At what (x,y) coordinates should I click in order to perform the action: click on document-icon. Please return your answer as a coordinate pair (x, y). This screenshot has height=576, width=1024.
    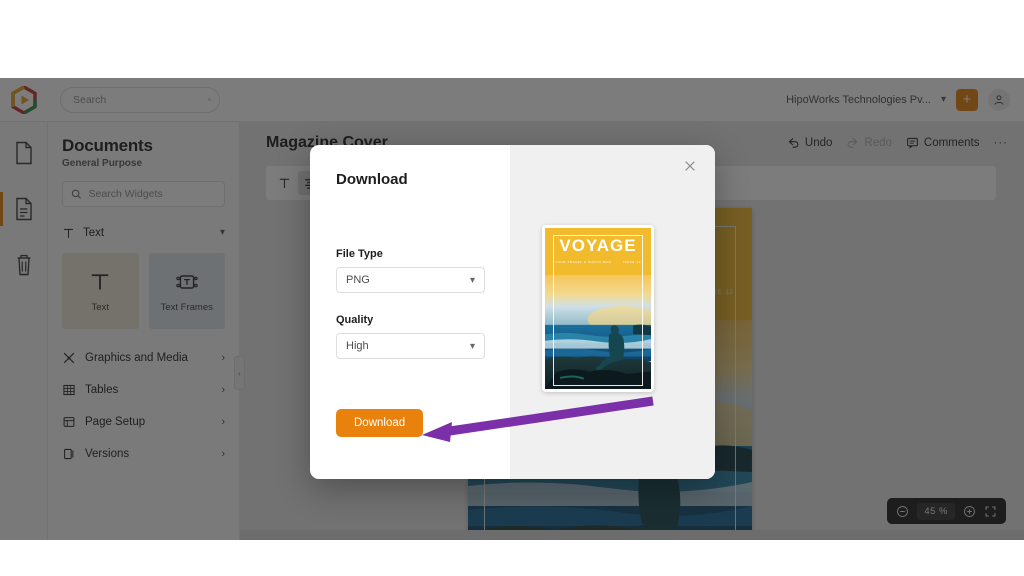
    Looking at the image, I should click on (23, 153).